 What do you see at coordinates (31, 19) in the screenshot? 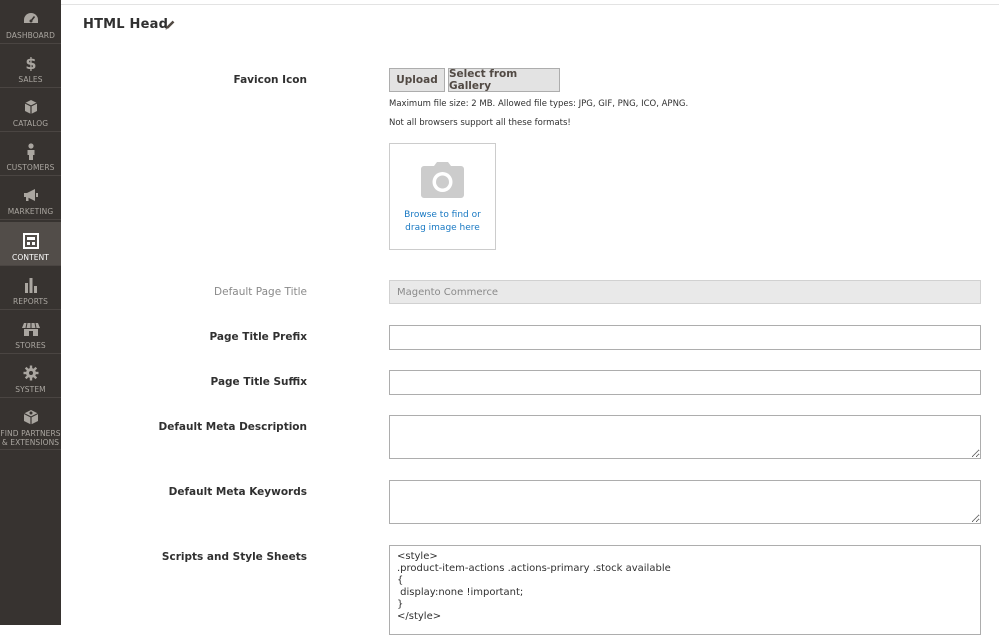
I see `dashboard-icon` at bounding box center [31, 19].